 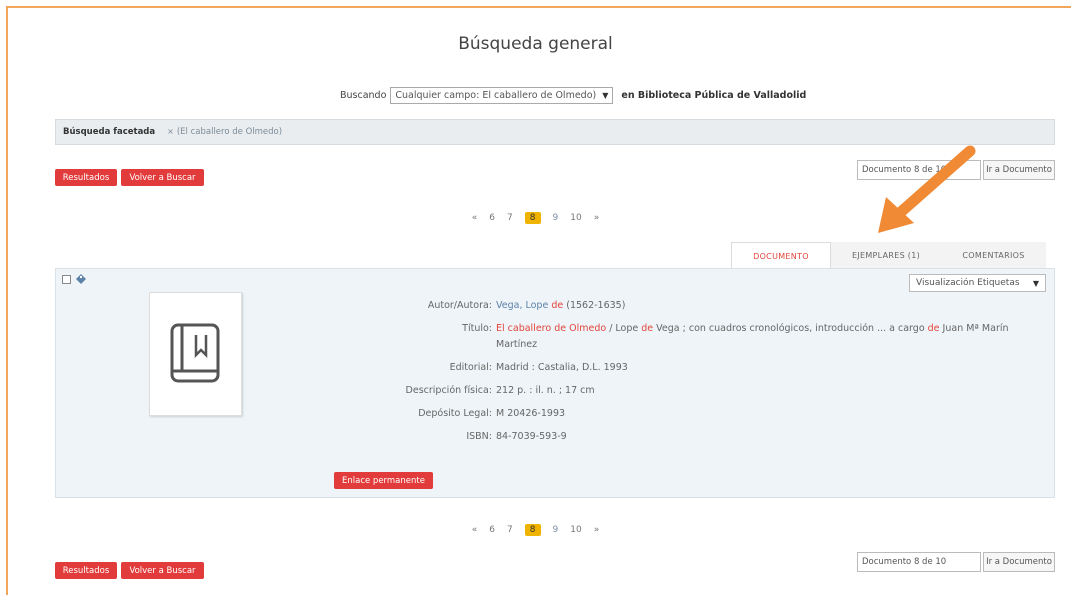 What do you see at coordinates (531, 436) in the screenshot?
I see `isbn-value: 84-7039-593-9` at bounding box center [531, 436].